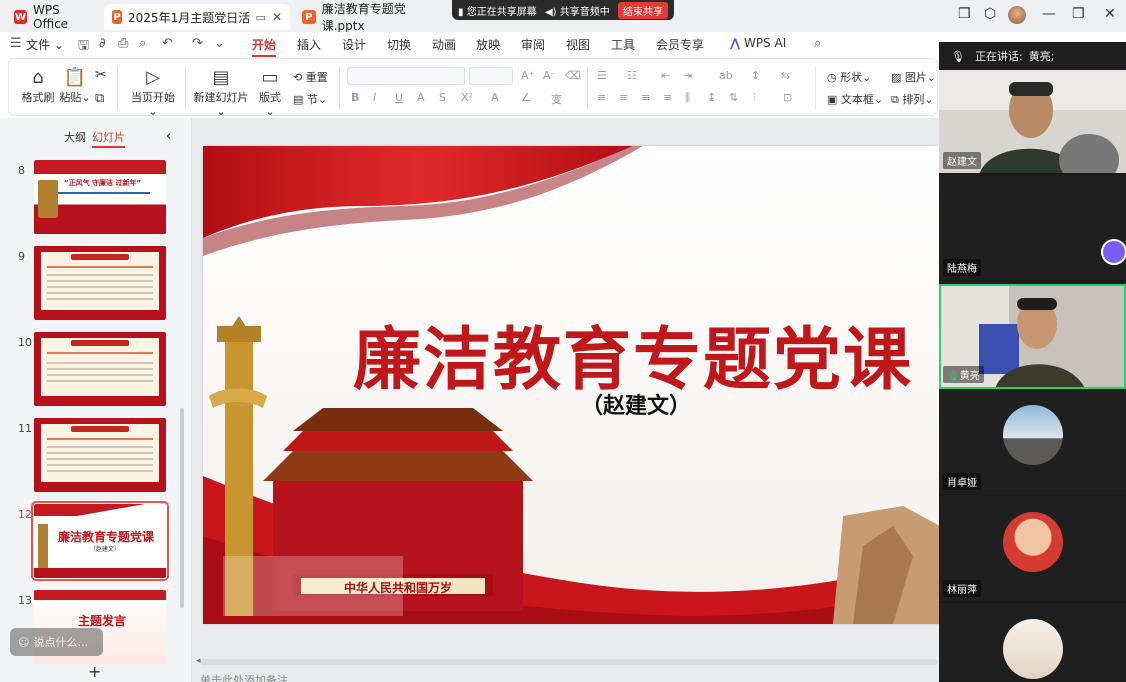 The width and height of the screenshot is (1126, 682). Describe the element at coordinates (549, 75) in the screenshot. I see `decrease-font-icon: A⁻` at that location.